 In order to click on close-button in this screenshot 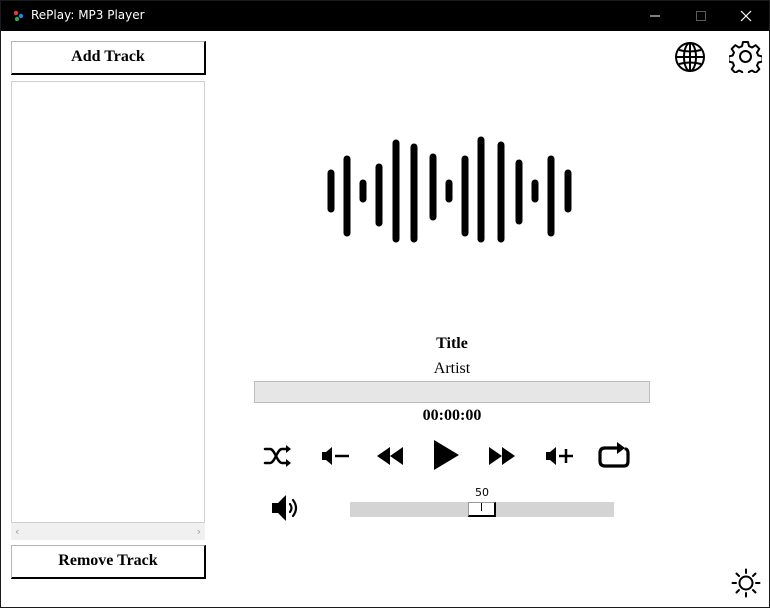, I will do `click(746, 16)`.